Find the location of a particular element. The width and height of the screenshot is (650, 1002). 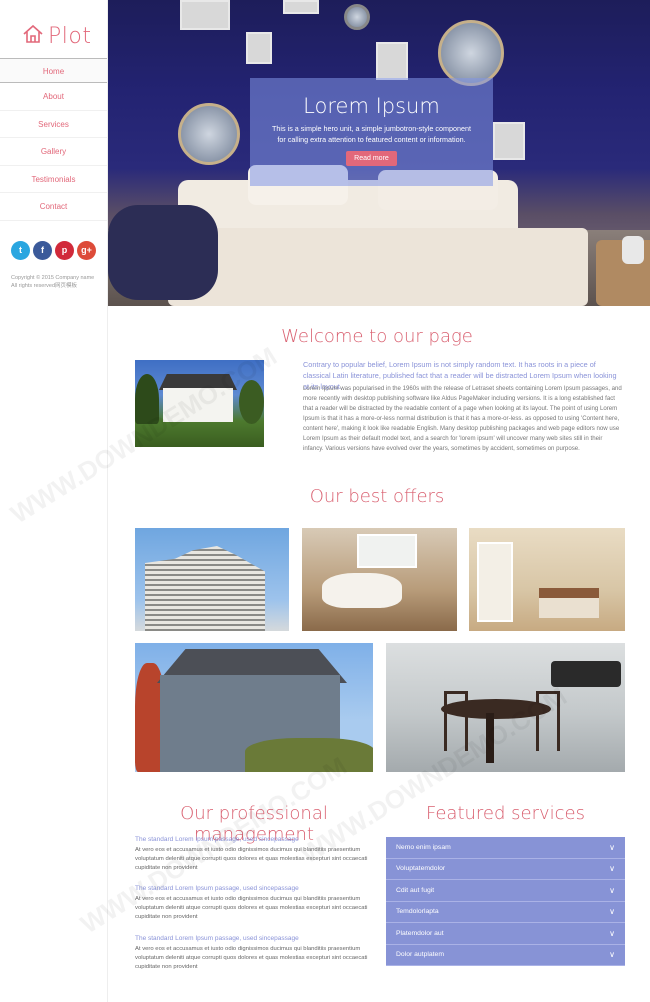

offer-image-dining-room is located at coordinates (505, 707).